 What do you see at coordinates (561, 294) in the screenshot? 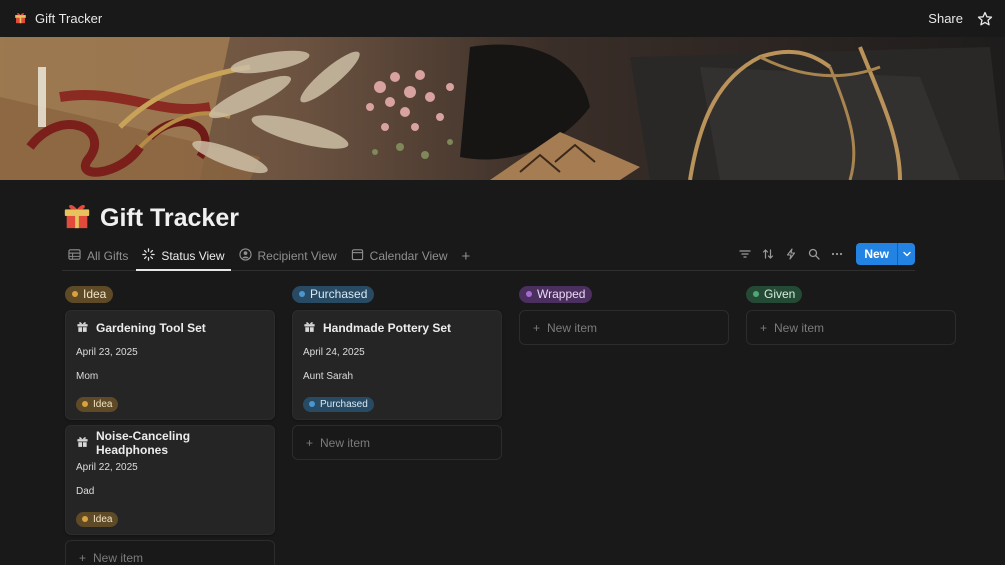
I see `status-label: Wrapped` at bounding box center [561, 294].